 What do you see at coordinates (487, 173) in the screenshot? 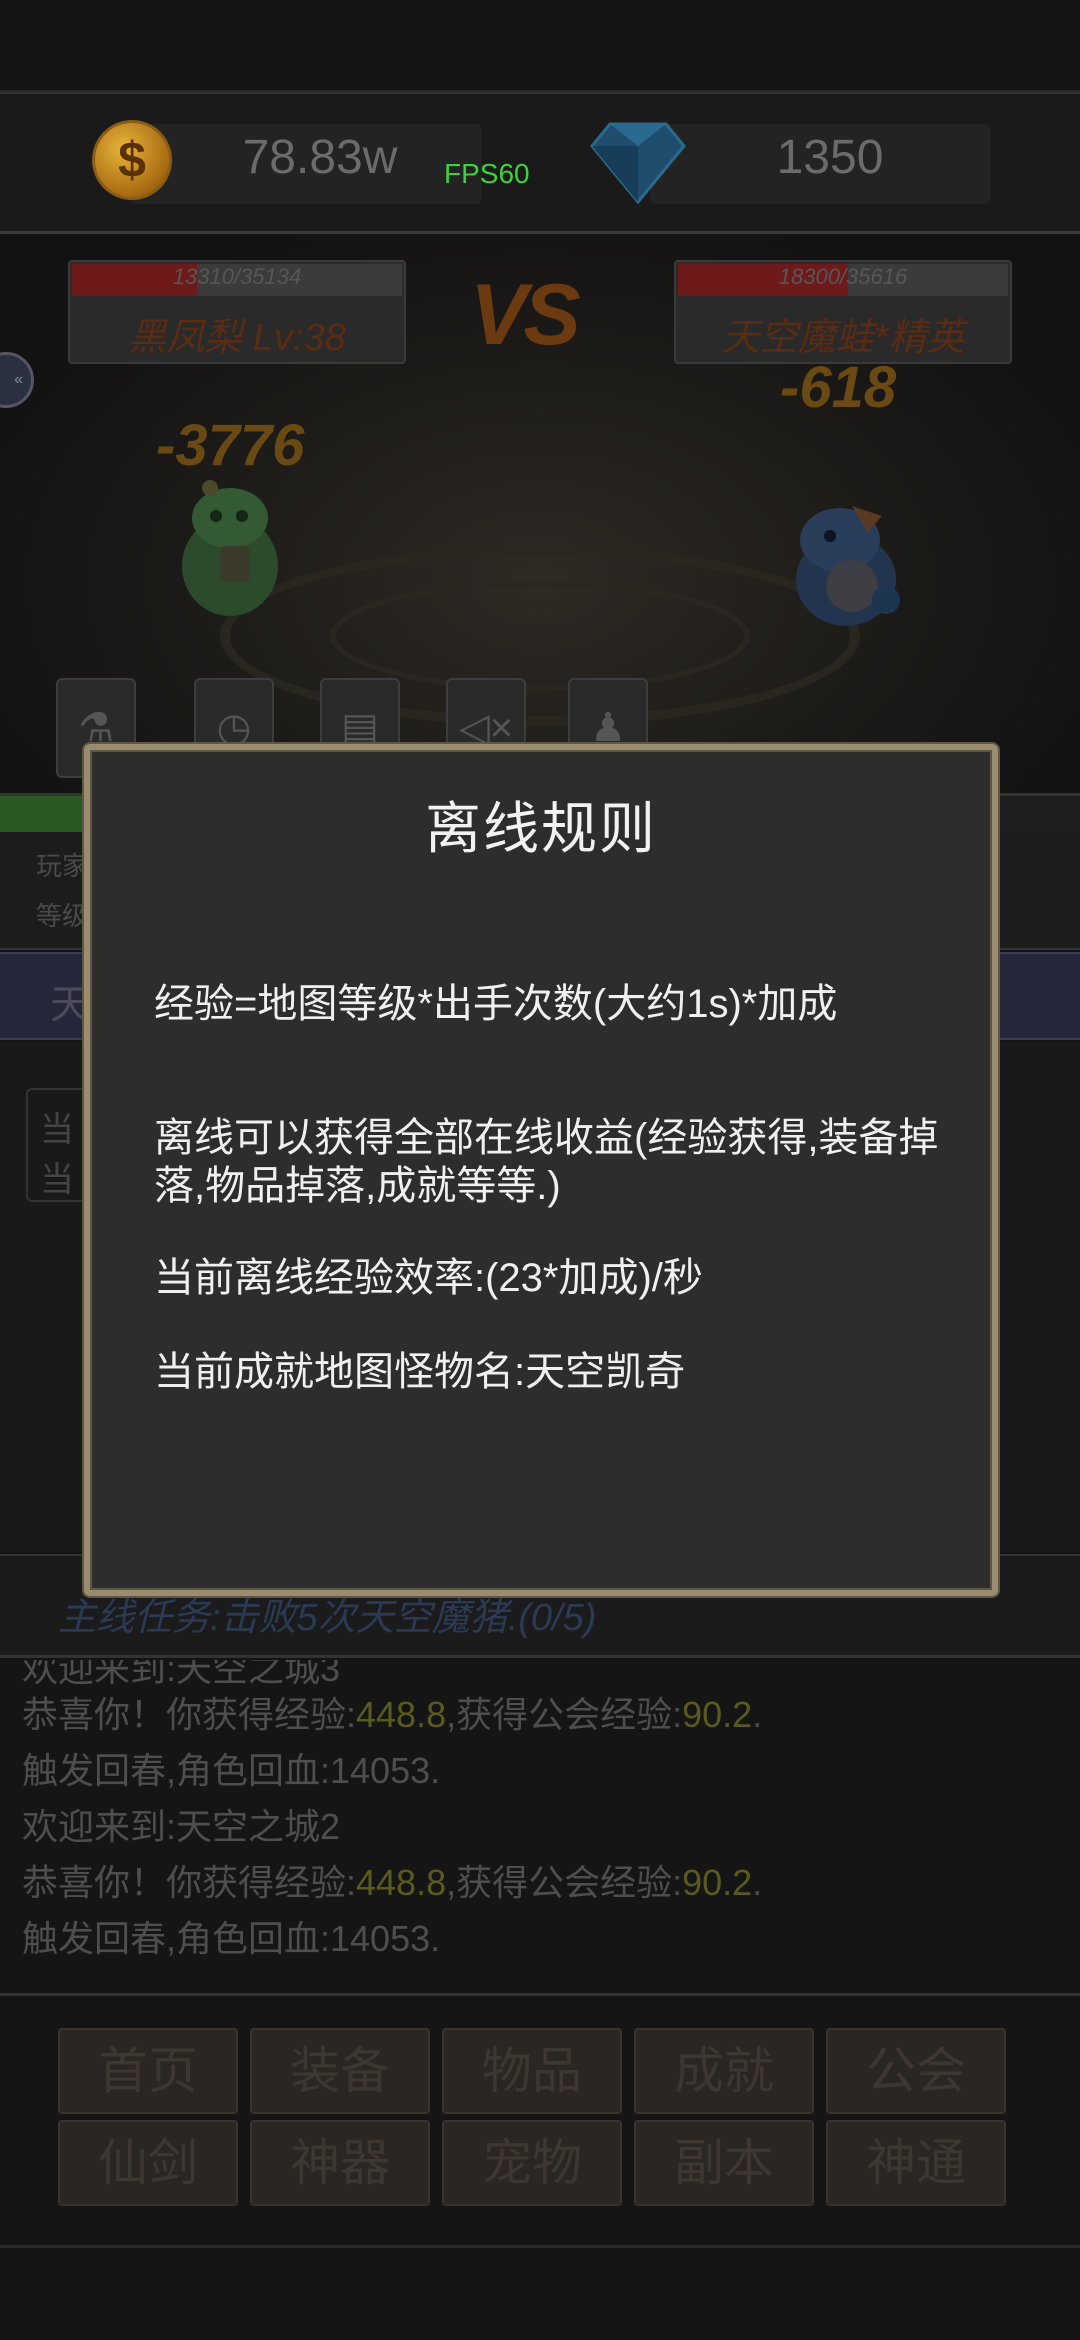
I see `fps-counter: FPS60` at bounding box center [487, 173].